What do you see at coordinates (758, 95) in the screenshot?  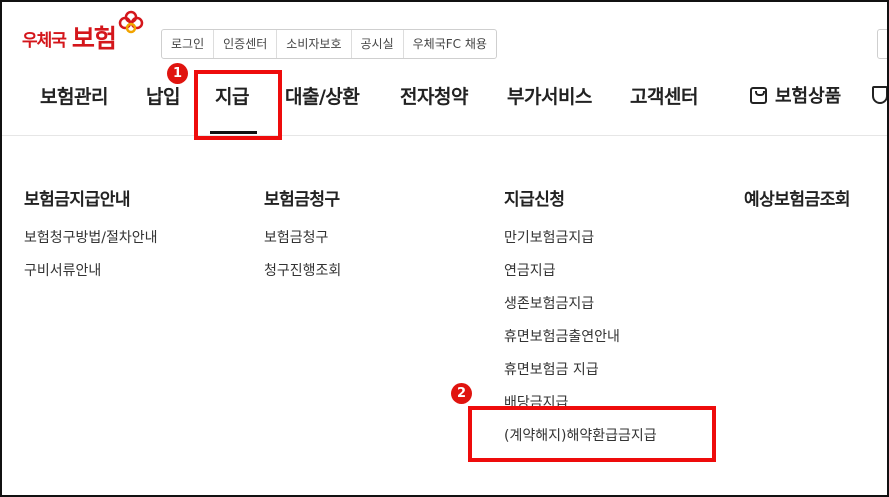 I see `bag-icon` at bounding box center [758, 95].